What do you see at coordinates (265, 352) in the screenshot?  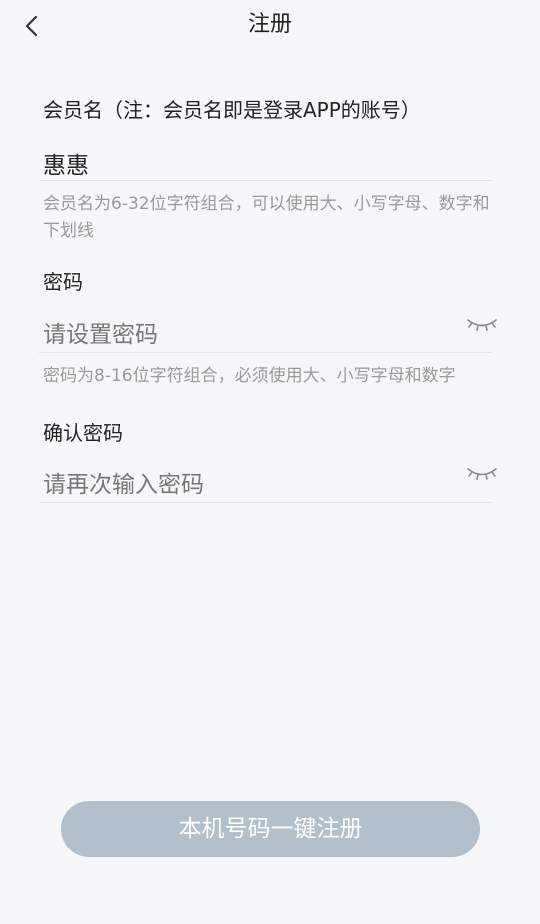 I see `password-divider` at bounding box center [265, 352].